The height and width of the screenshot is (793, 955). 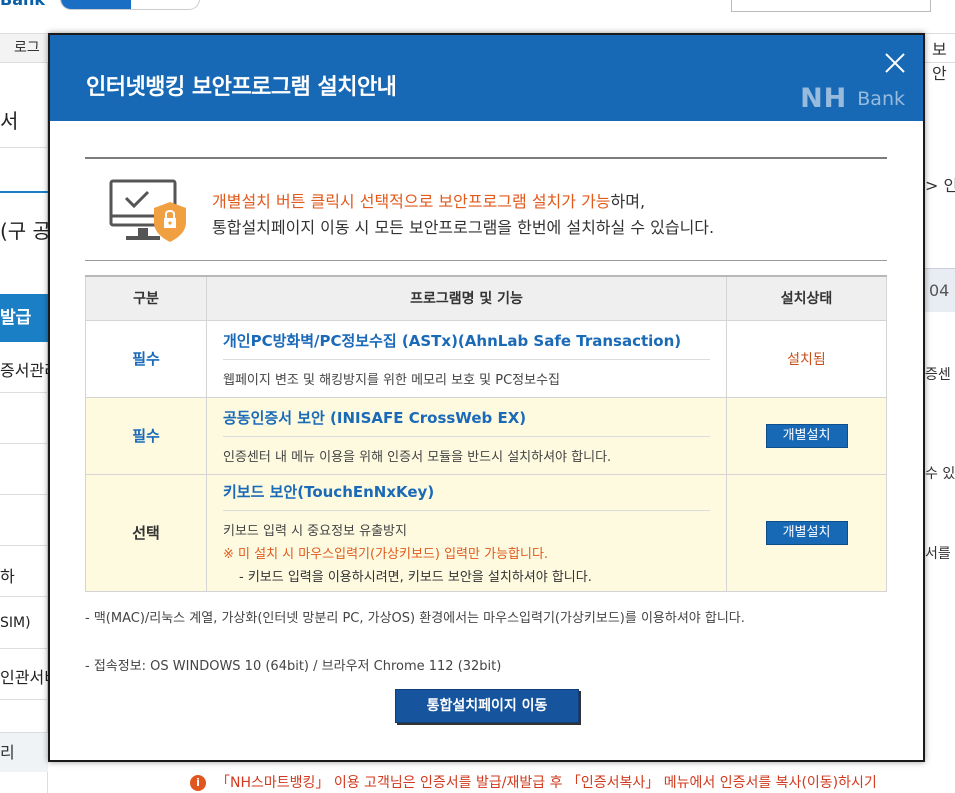 I want to click on bg-right-text: 서를 시, so click(x=940, y=554).